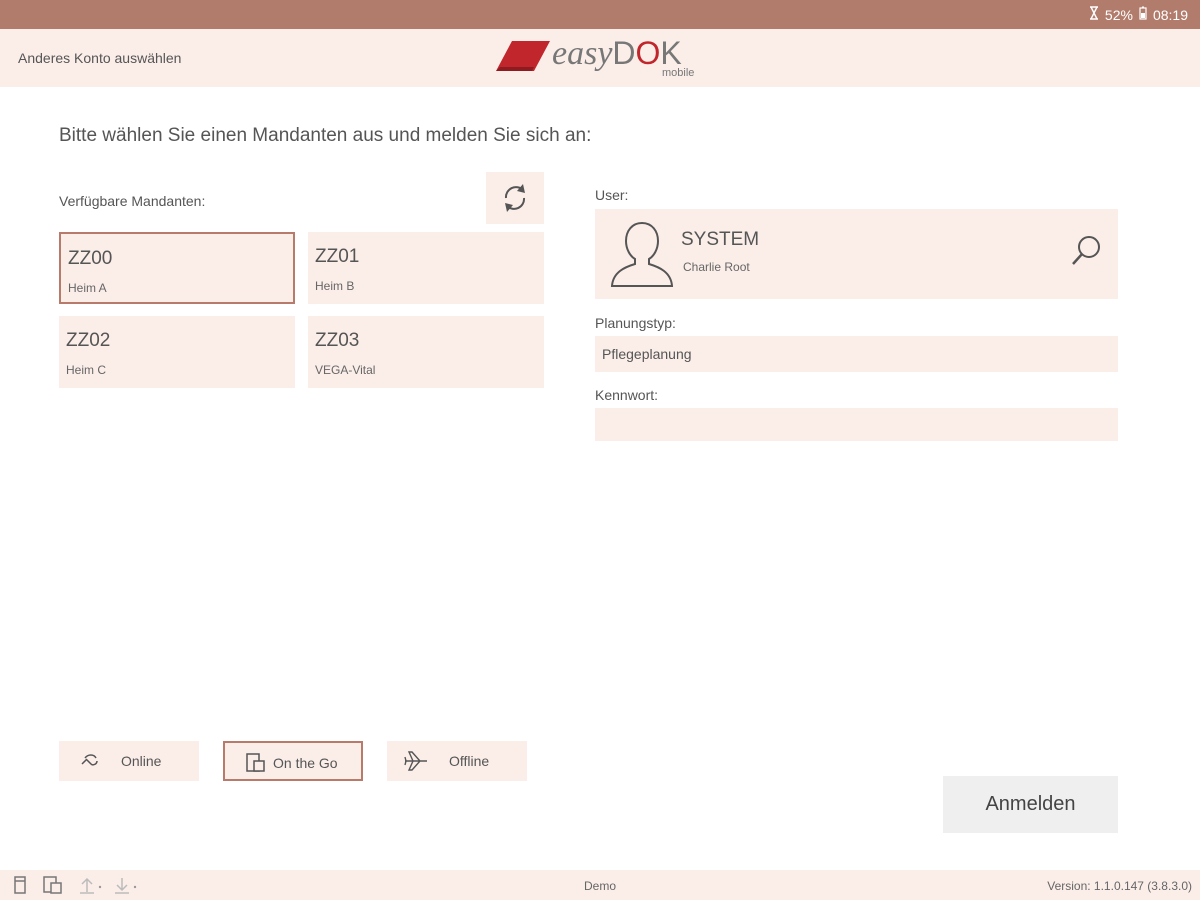 Image resolution: width=1200 pixels, height=900 pixels. Describe the element at coordinates (337, 256) in the screenshot. I see `client-code: ZZ01` at that location.